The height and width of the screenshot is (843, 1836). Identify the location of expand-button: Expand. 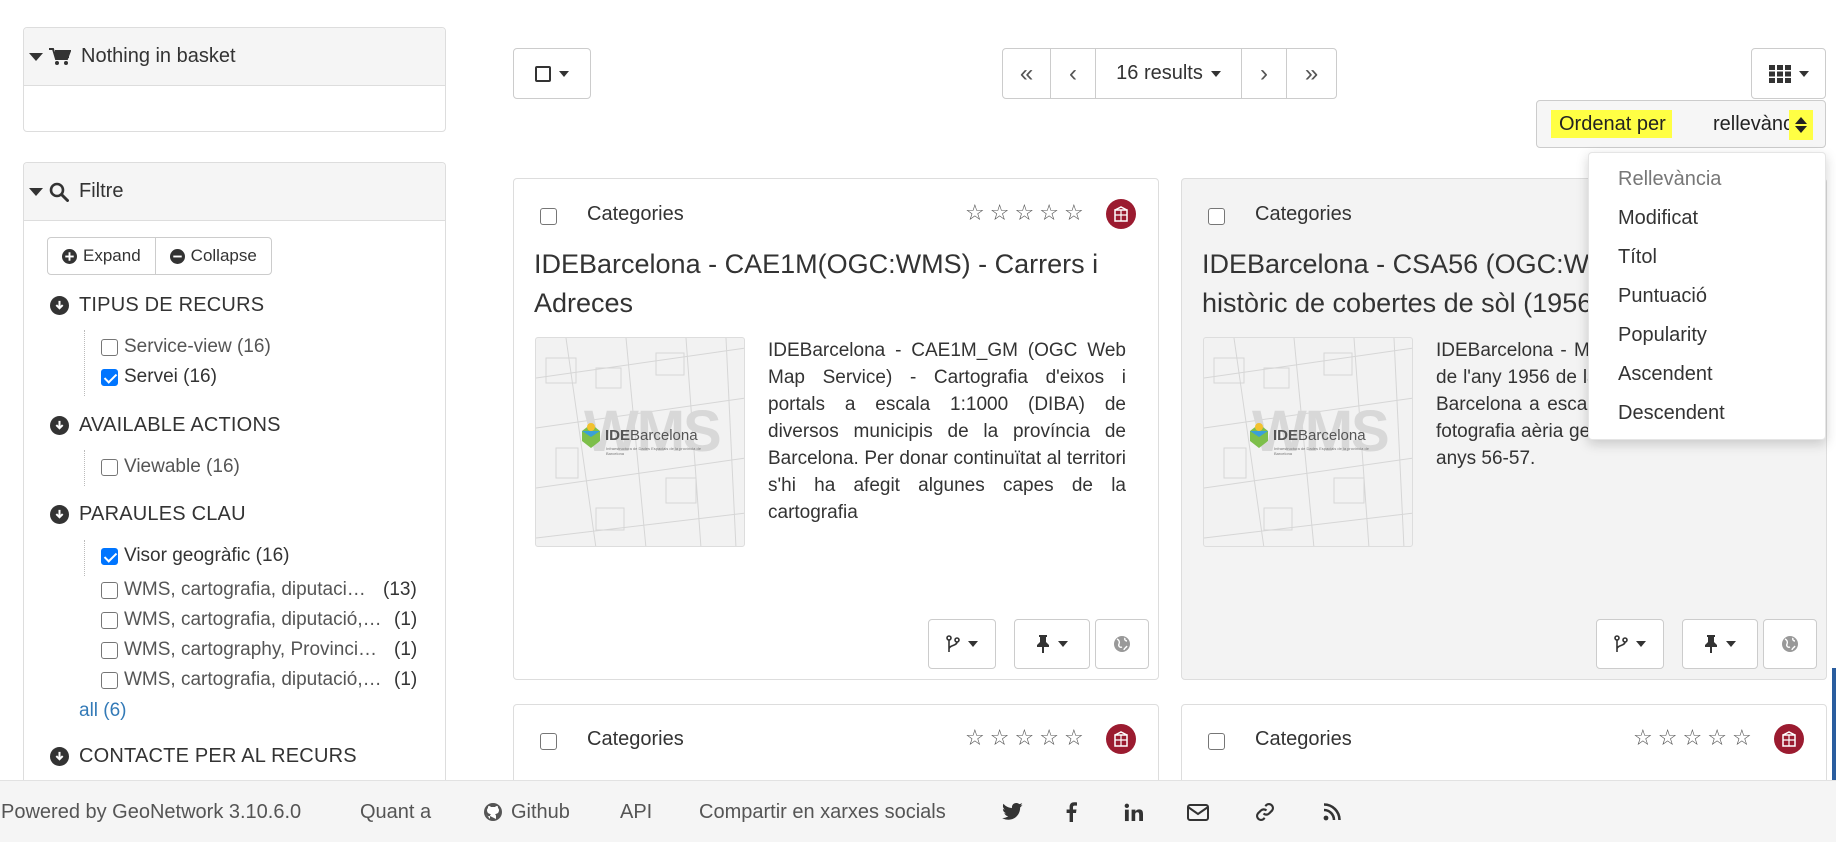
(102, 256).